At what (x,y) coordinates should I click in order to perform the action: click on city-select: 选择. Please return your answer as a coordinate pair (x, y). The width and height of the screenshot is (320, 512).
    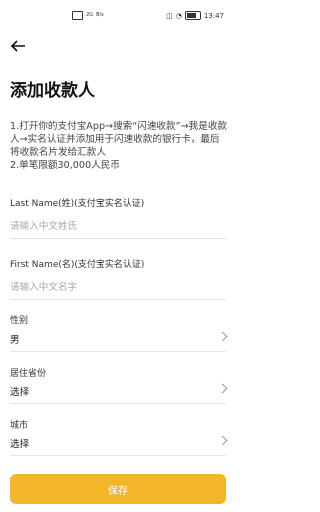
    Looking at the image, I should click on (119, 443).